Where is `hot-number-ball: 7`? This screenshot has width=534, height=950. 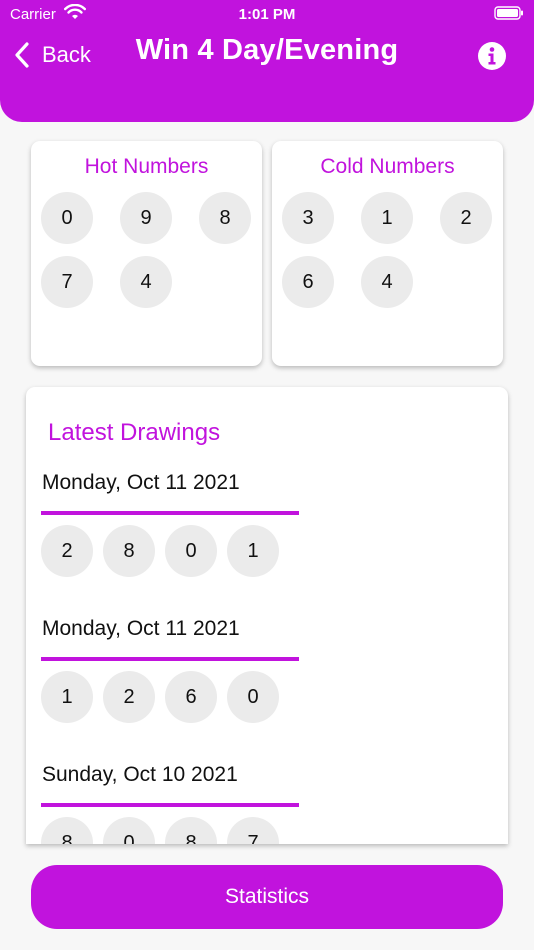 hot-number-ball: 7 is located at coordinates (67, 282).